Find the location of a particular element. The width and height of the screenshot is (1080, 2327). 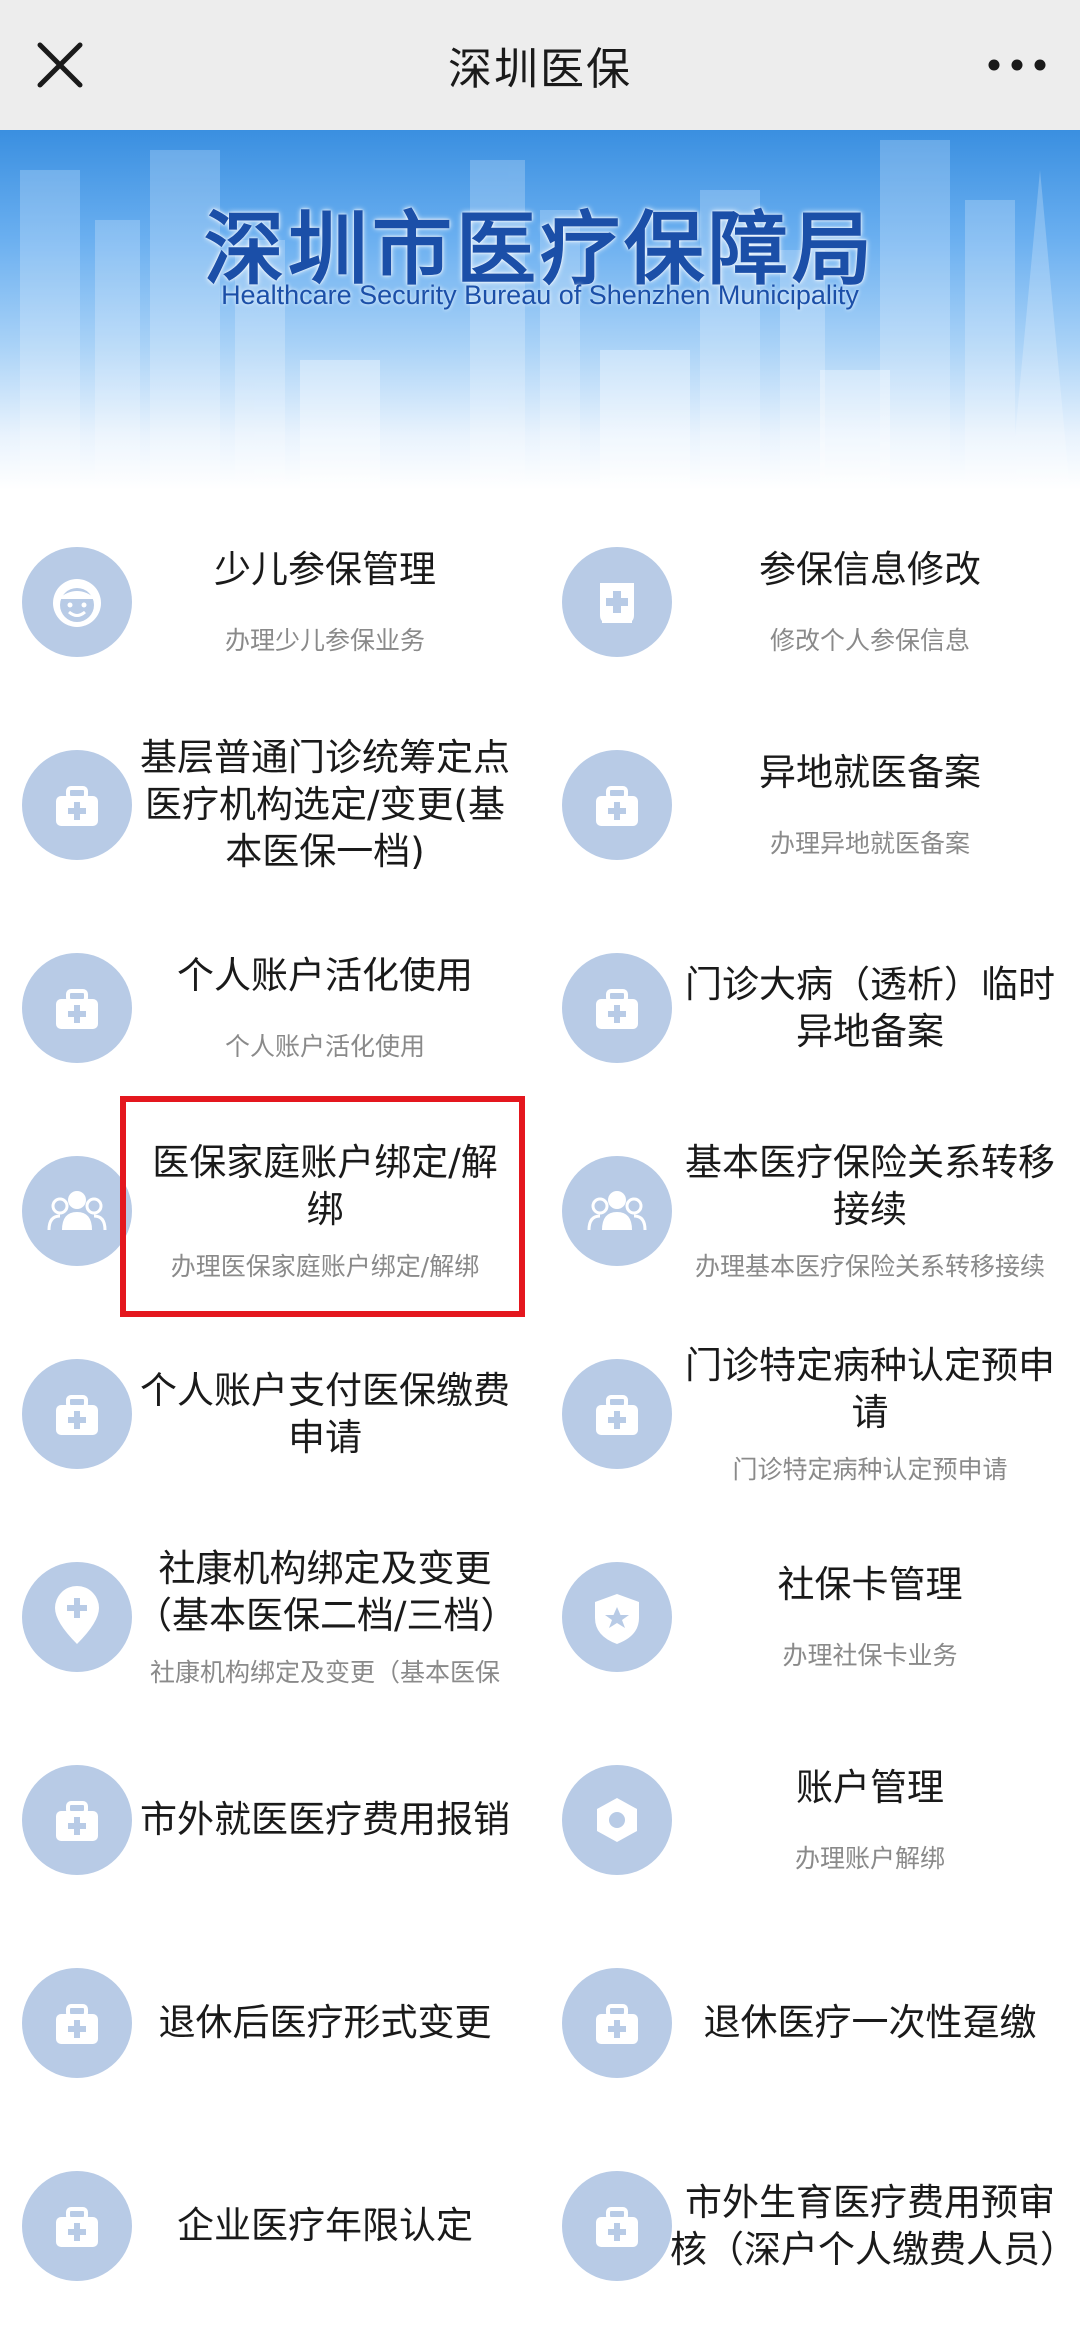

service-item: 社康机构绑定及变更（基本医保二档/三档） 社康机构绑定及变更（基本医保 is located at coordinates (270, 1616).